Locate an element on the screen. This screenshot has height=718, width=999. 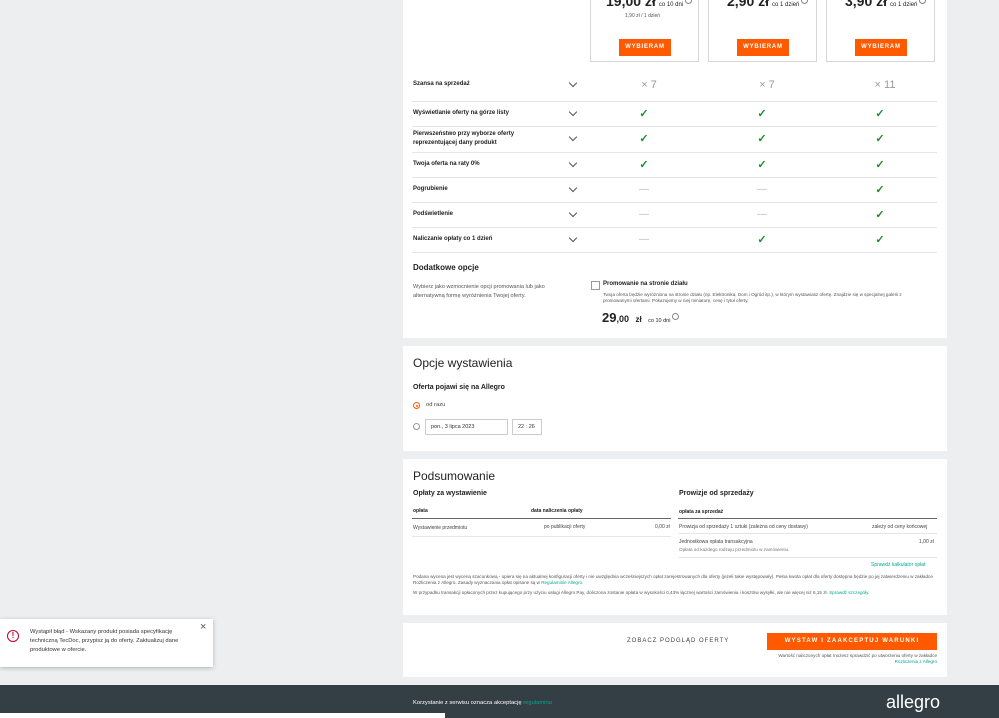
promo-price: 29,00 zł co 10 dni is located at coordinates (641, 318).